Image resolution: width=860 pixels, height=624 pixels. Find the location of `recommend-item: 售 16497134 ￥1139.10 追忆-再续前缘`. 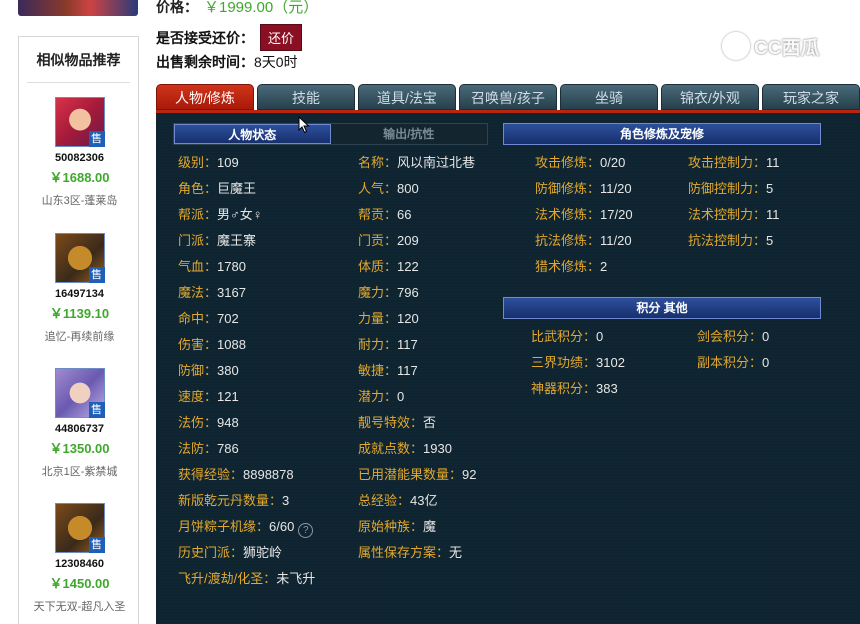

recommend-item: 售 16497134 ￥1139.10 追忆-再续前缘 is located at coordinates (79, 288).